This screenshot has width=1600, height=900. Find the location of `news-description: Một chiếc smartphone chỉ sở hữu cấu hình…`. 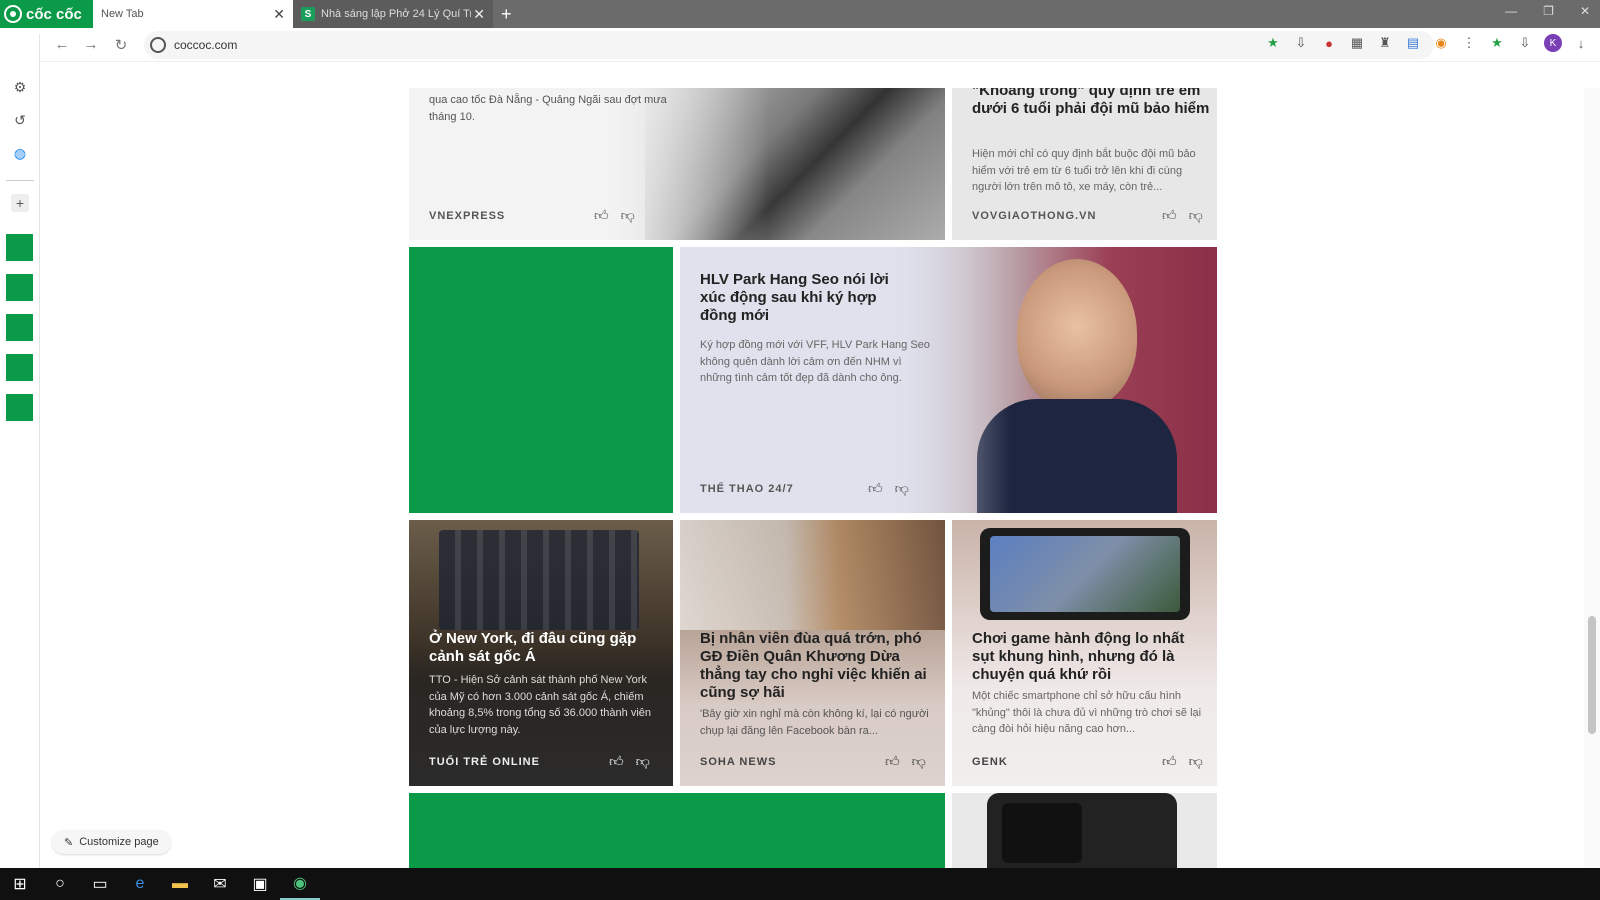

news-description: Một chiếc smartphone chỉ sở hữu cấu hình… is located at coordinates (1087, 712).